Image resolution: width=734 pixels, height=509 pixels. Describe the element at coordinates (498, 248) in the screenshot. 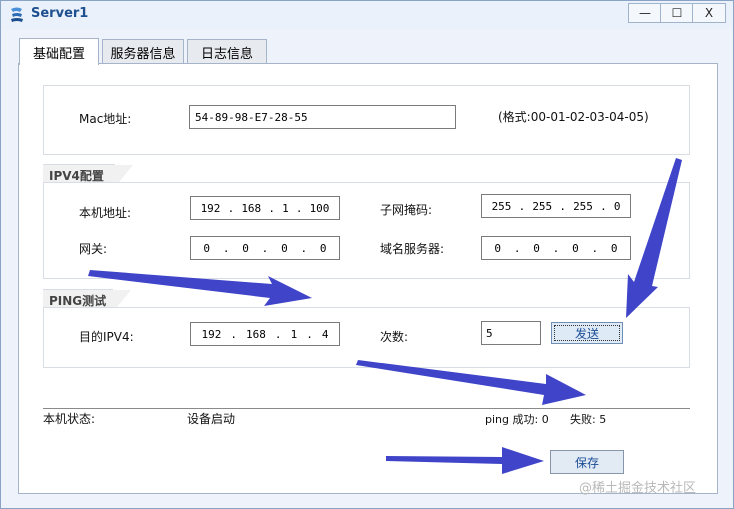

I see `dns-octet-1: 0` at that location.